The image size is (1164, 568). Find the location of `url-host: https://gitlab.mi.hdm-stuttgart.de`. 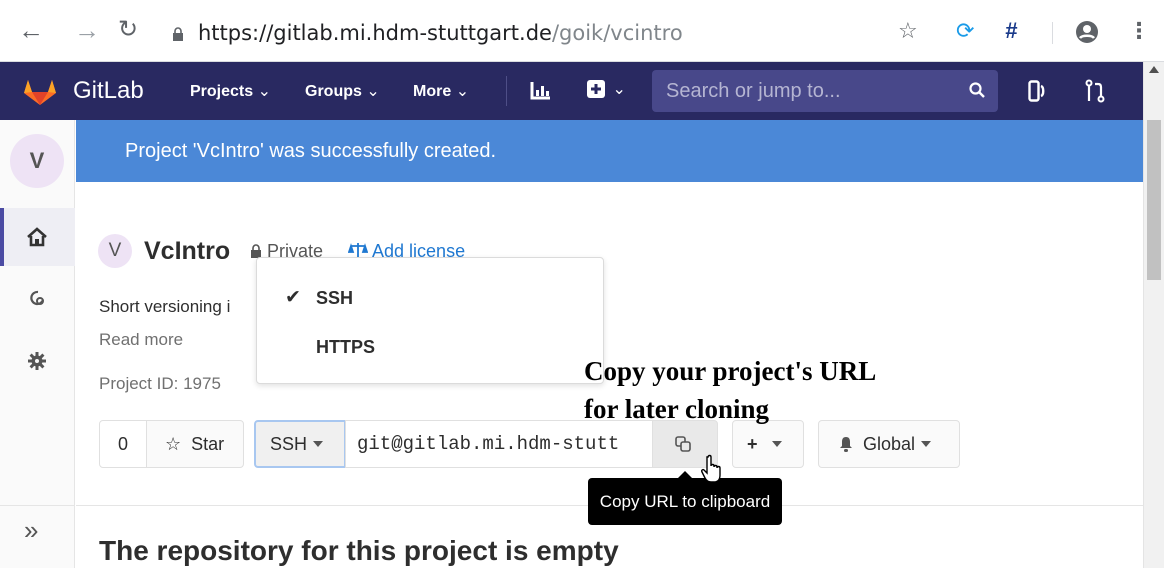

url-host: https://gitlab.mi.hdm-stuttgart.de is located at coordinates (375, 33).